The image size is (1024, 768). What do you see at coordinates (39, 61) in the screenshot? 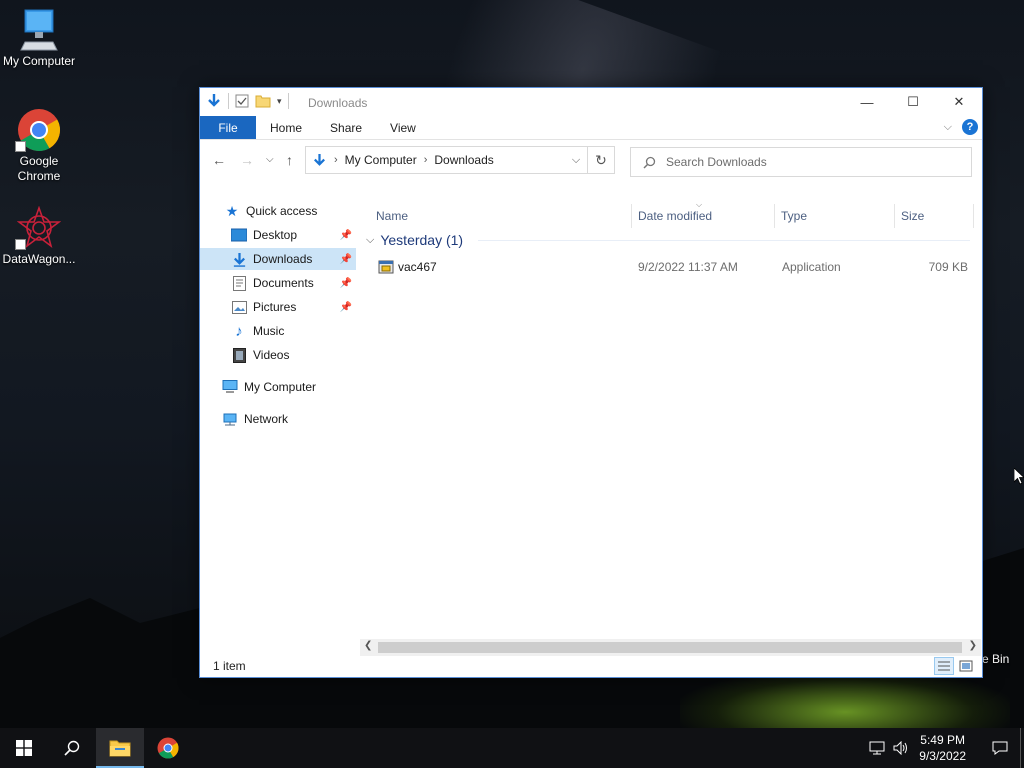
I see `desktop-icon-label: My Computer` at bounding box center [39, 61].